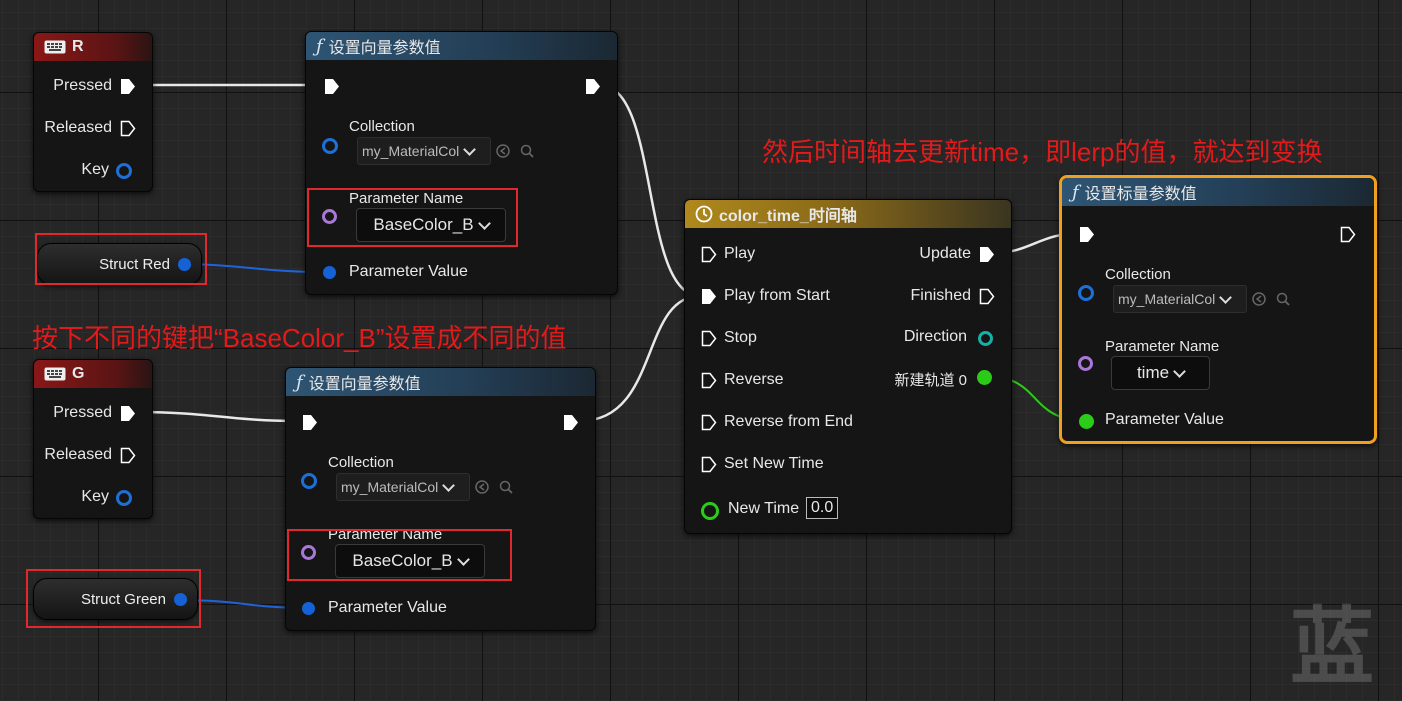 This screenshot has height=701, width=1402. What do you see at coordinates (121, 259) in the screenshot?
I see `highlight-struct-red` at bounding box center [121, 259].